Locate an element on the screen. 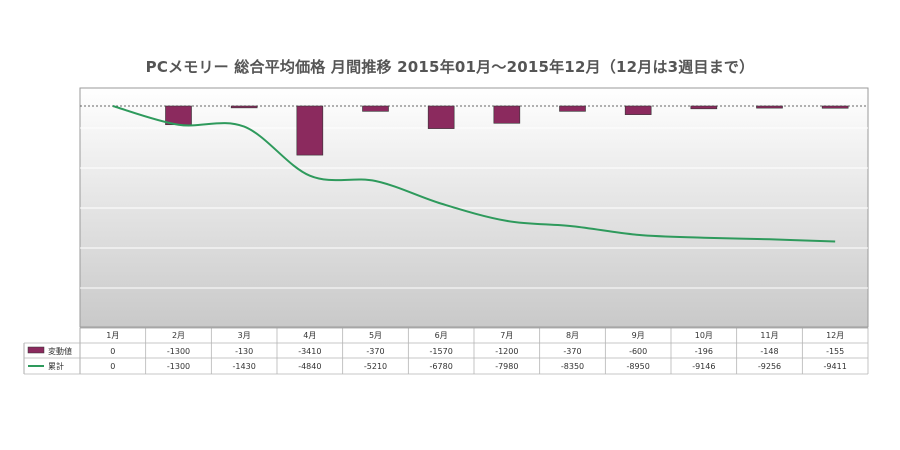 This screenshot has width=900, height=450. x-tick-label: 8月 is located at coordinates (572, 335).